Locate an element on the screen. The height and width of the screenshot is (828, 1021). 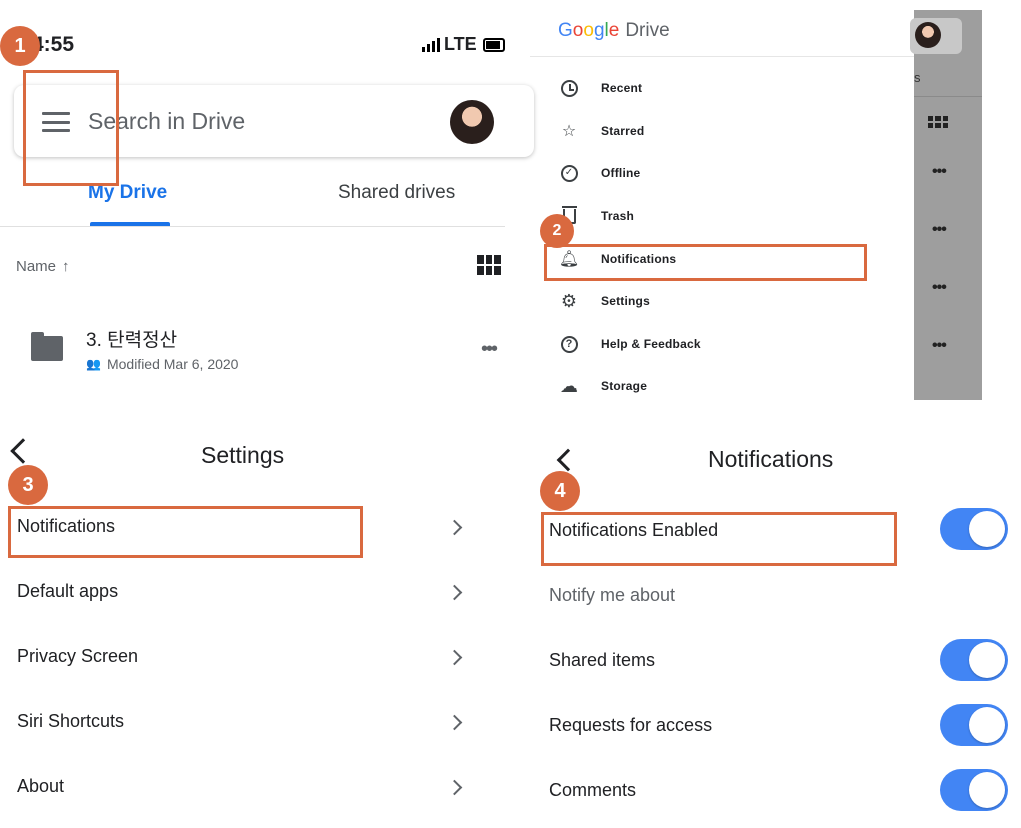
gear-icon: ⚙ is located at coordinates (569, 300).